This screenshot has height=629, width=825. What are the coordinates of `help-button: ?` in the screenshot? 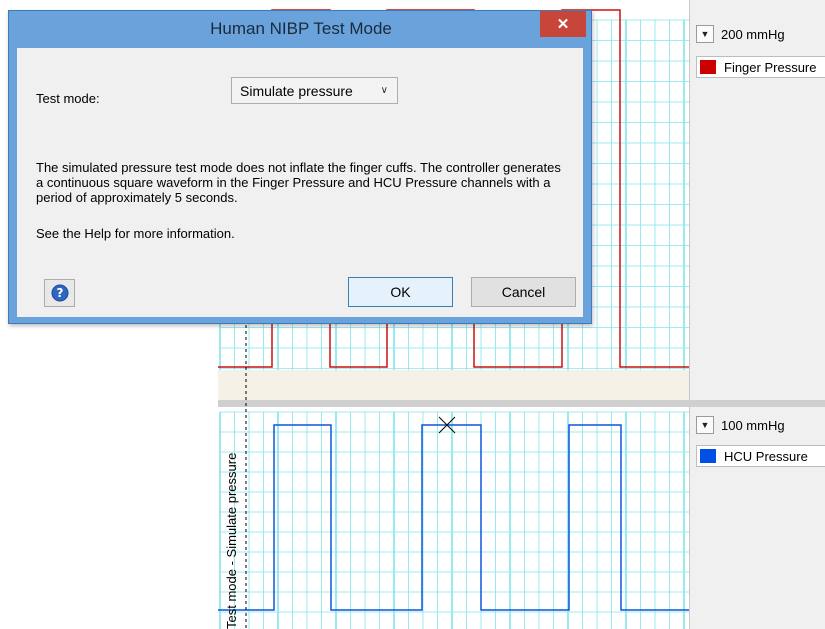 It's located at (59, 293).